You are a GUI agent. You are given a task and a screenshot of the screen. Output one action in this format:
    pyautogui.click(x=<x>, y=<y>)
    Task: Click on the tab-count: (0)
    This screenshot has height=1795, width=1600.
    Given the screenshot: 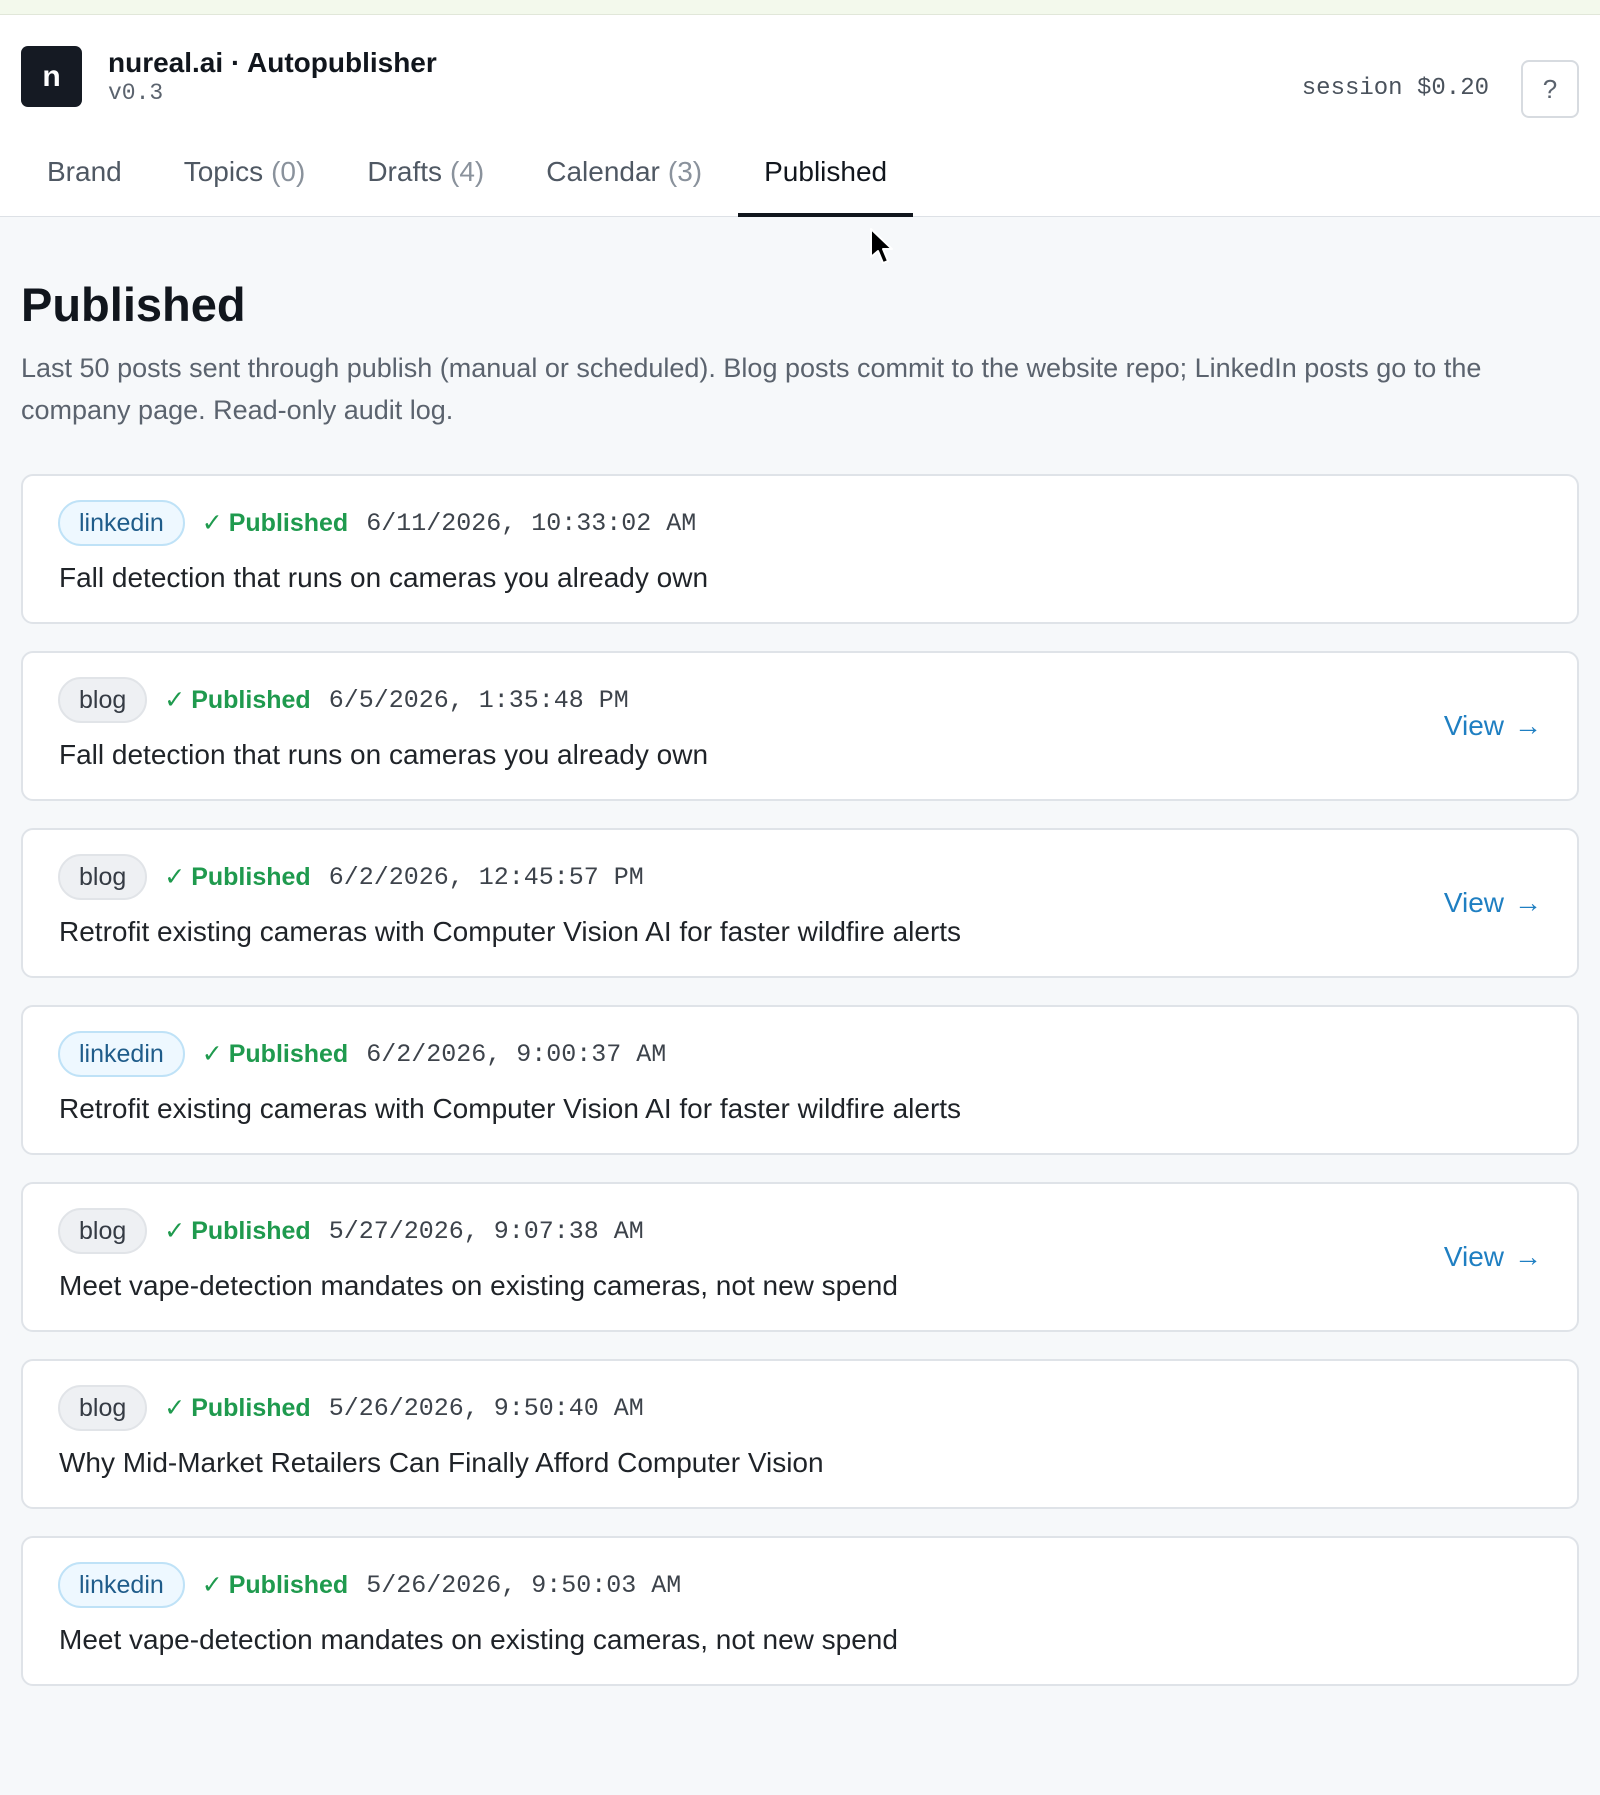 What is the action you would take?
    pyautogui.click(x=288, y=171)
    